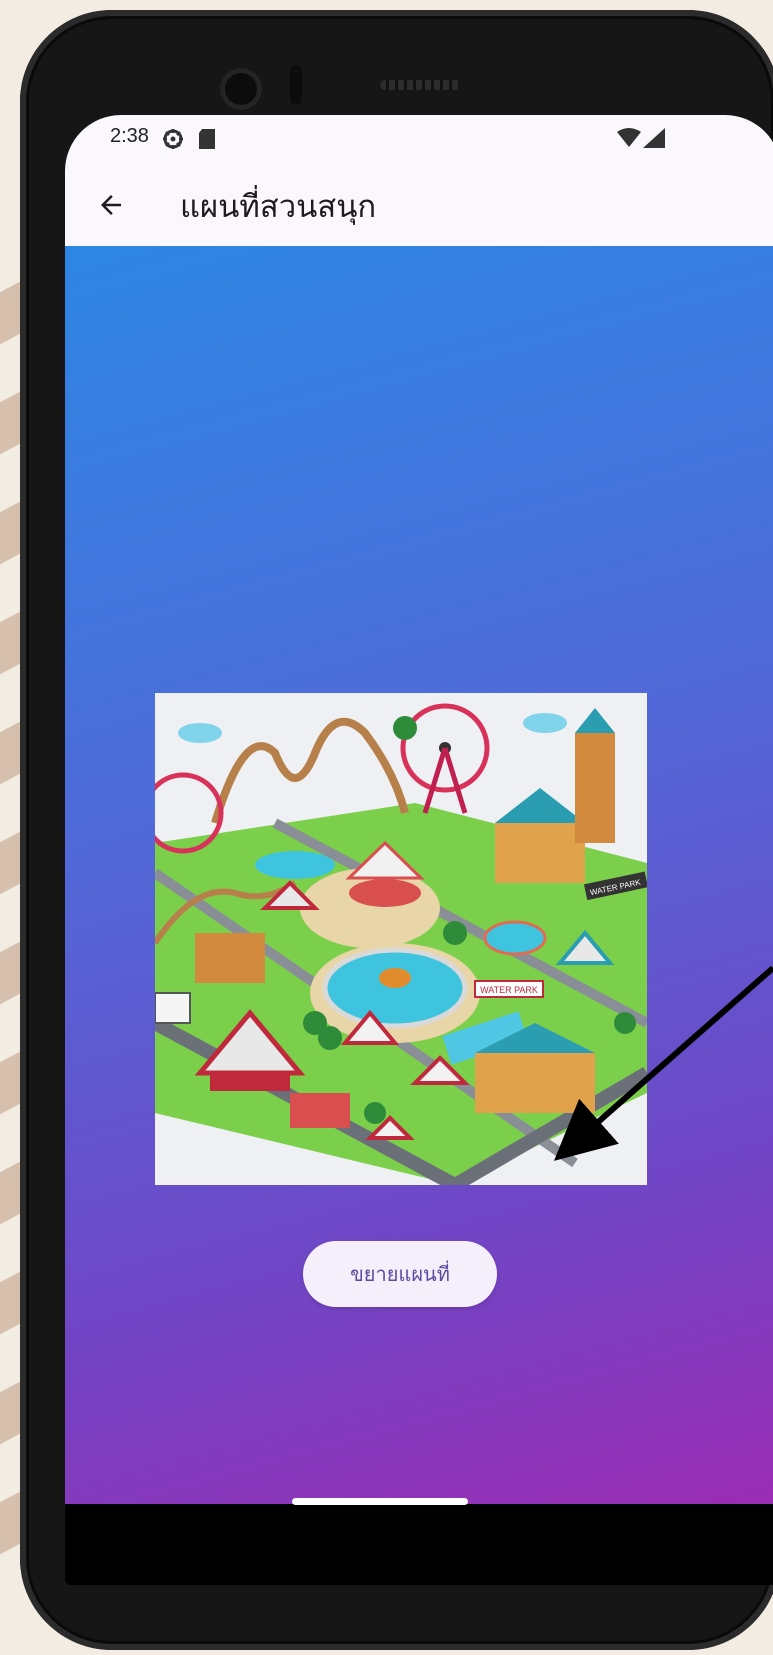 This screenshot has height=1655, width=773. Describe the element at coordinates (129, 136) in the screenshot. I see `status-time: 2:38` at that location.